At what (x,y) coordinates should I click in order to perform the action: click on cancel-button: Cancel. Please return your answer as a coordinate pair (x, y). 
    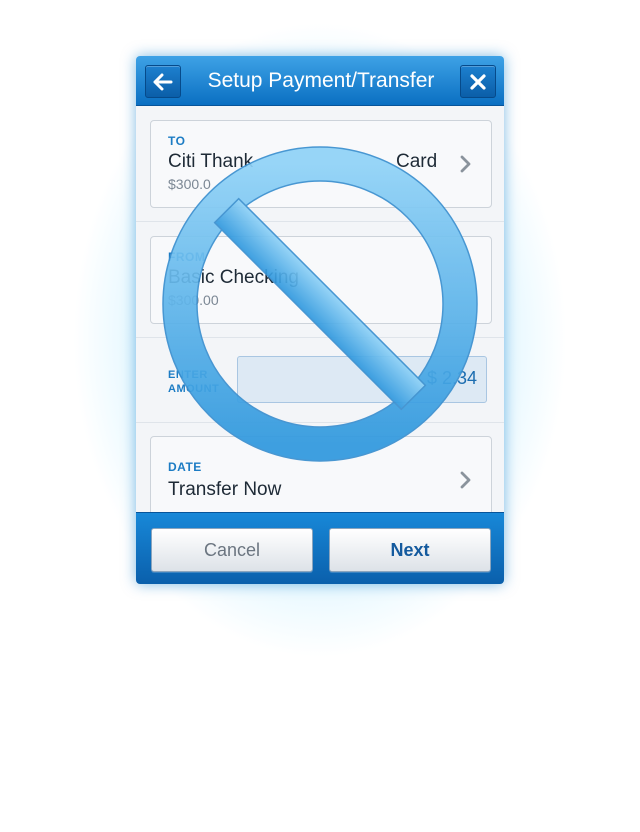
    Looking at the image, I should click on (232, 550).